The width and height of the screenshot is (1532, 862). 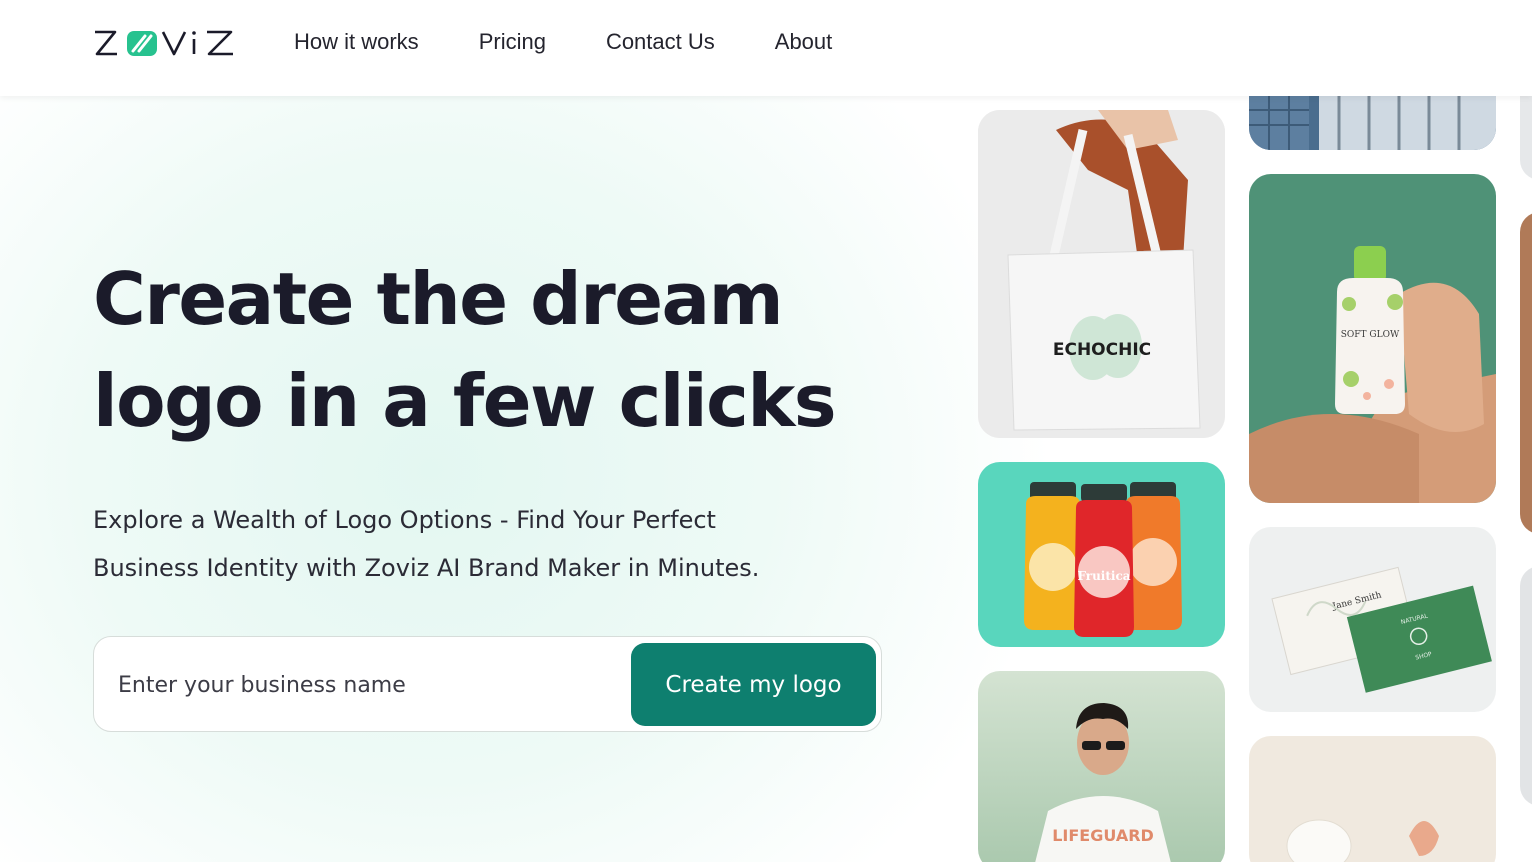 I want to click on cosmetic-bottle-mockup: SOFT GLOW, so click(x=1372, y=338).